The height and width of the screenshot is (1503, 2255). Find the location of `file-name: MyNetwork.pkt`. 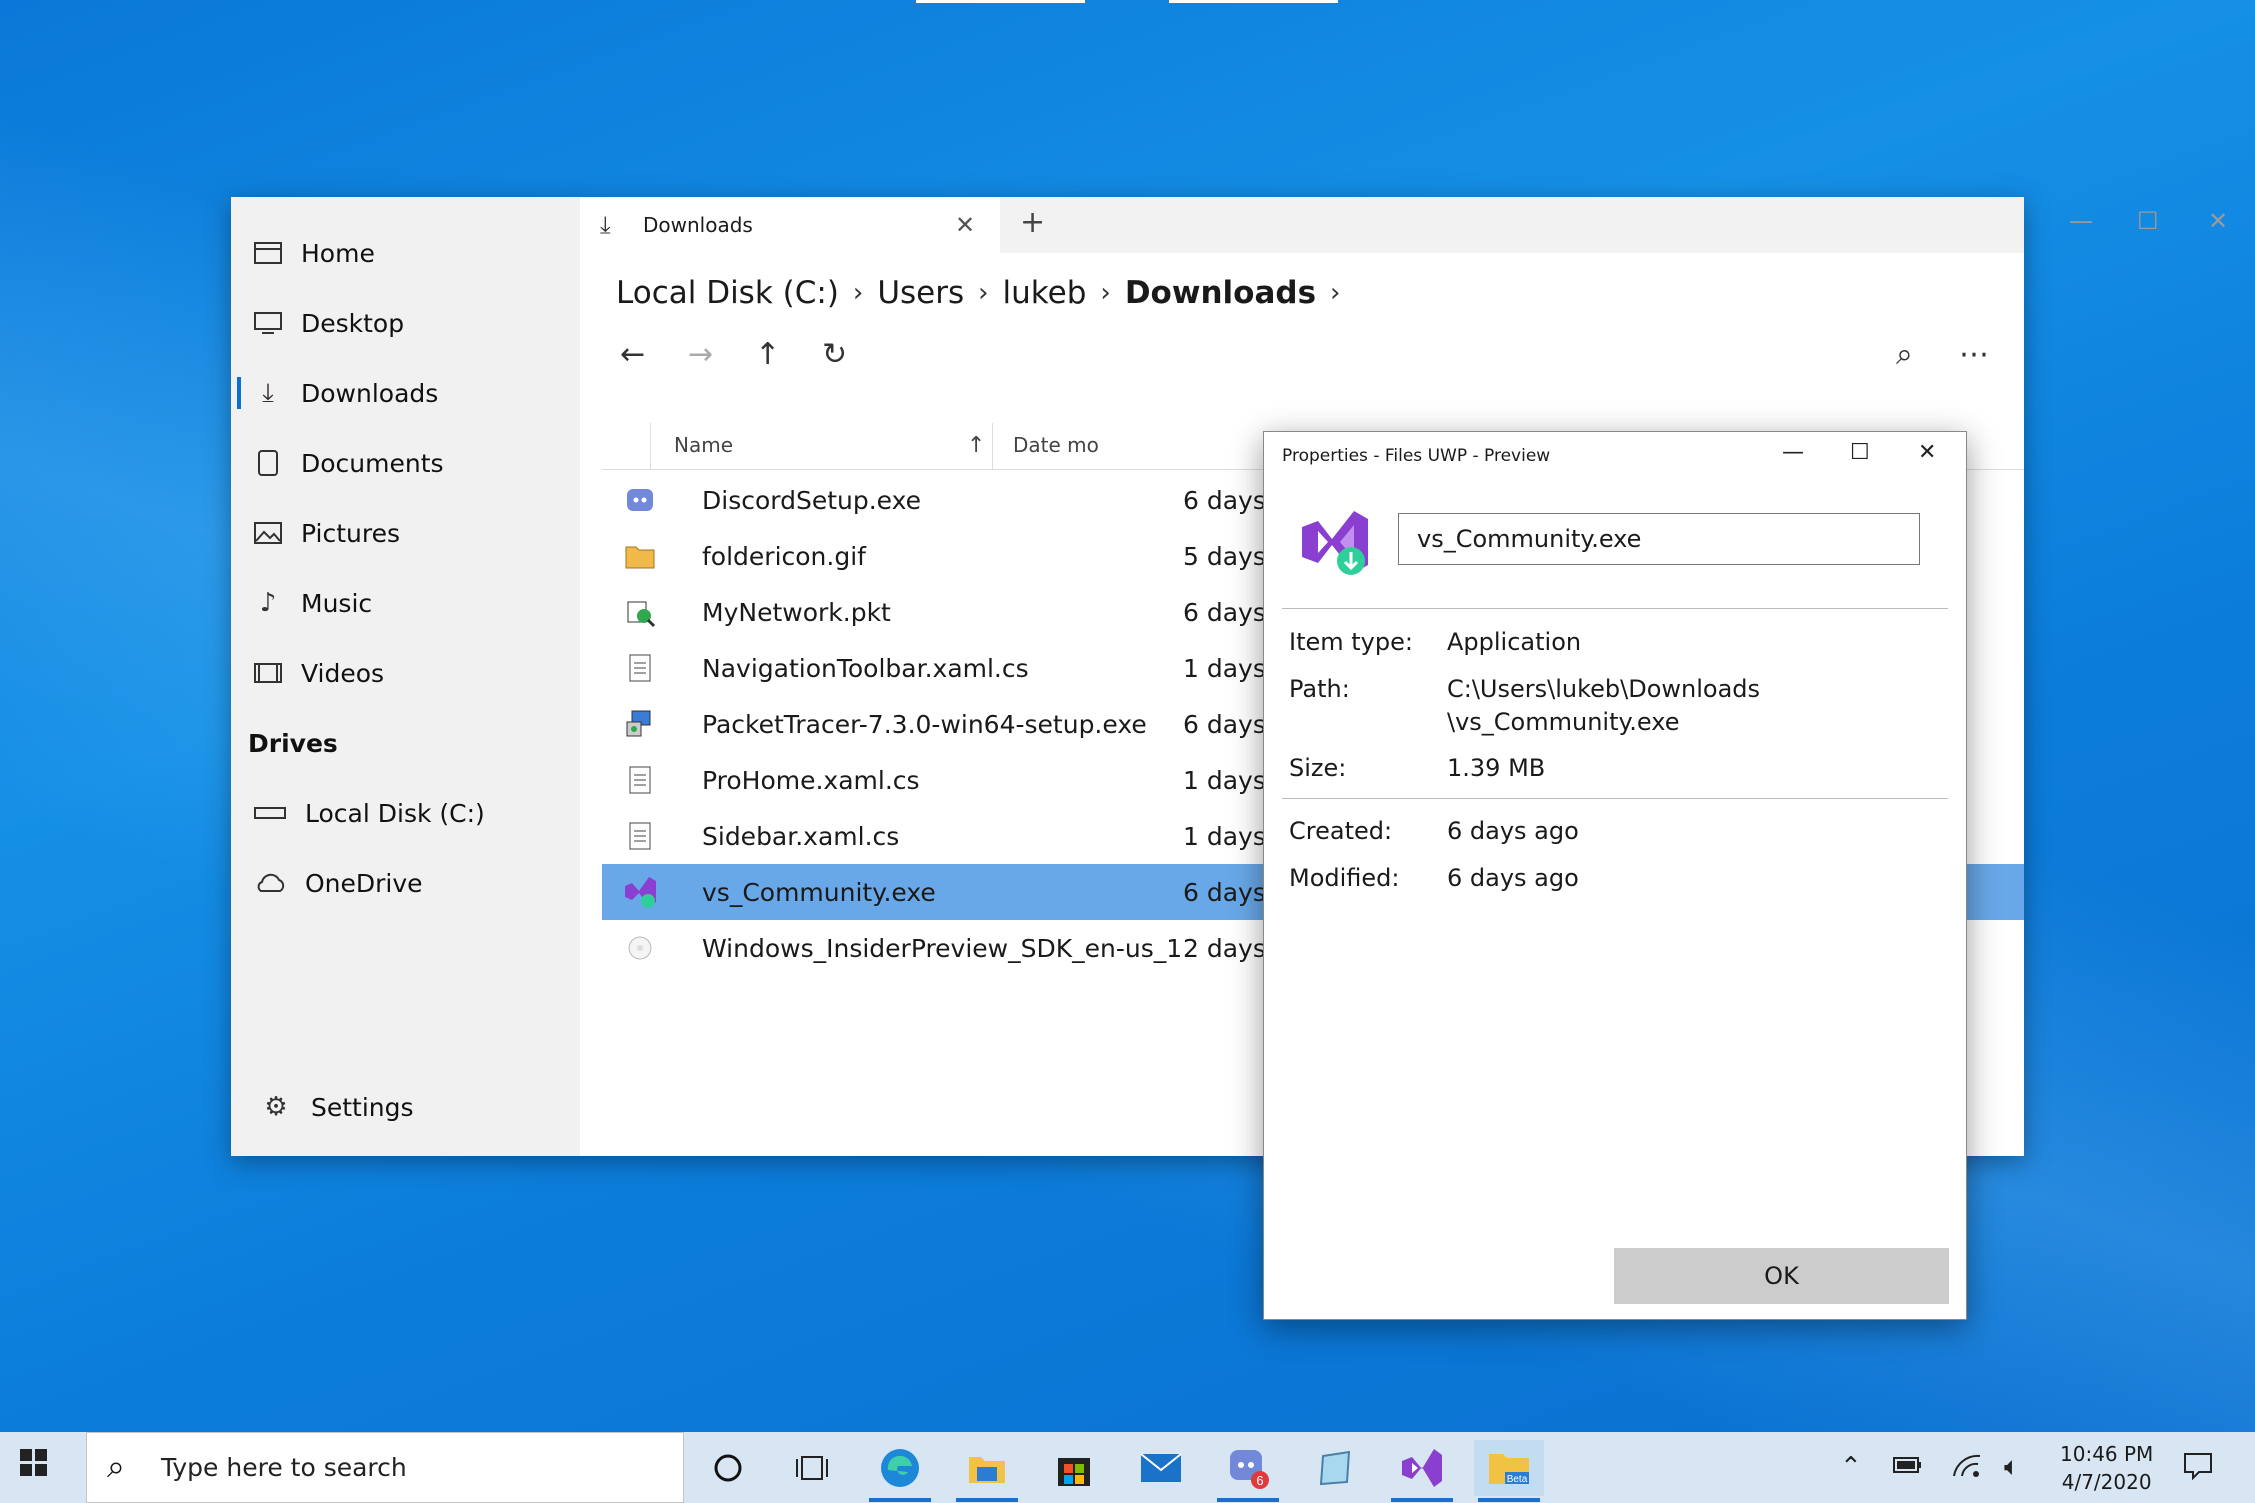

file-name: MyNetwork.pkt is located at coordinates (796, 612).